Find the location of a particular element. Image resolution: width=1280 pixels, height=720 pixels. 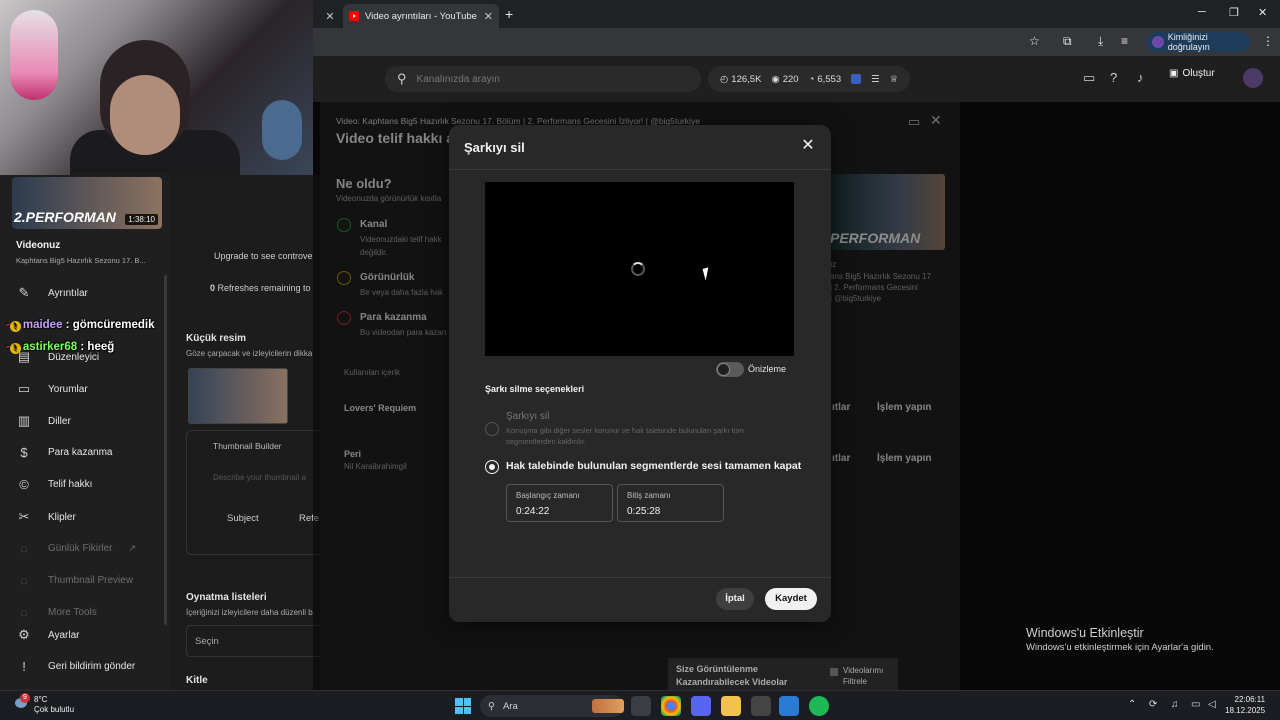

likes-stat: ◔ 6,553 is located at coordinates (825, 79).